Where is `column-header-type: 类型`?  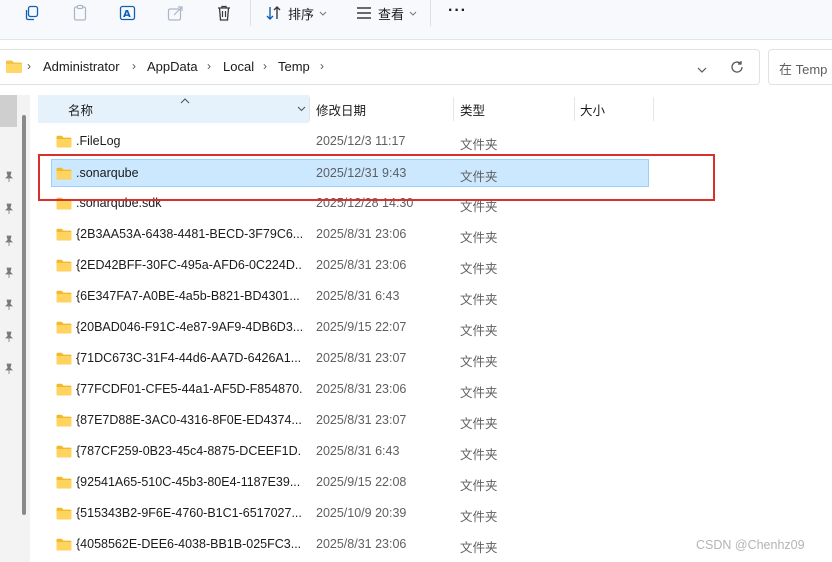
column-header-type: 类型 is located at coordinates (472, 109).